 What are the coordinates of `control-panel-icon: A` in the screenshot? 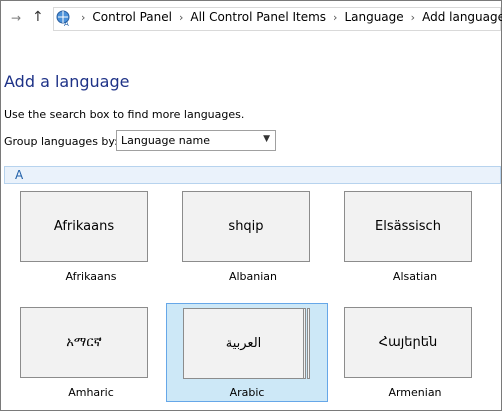 It's located at (63, 18).